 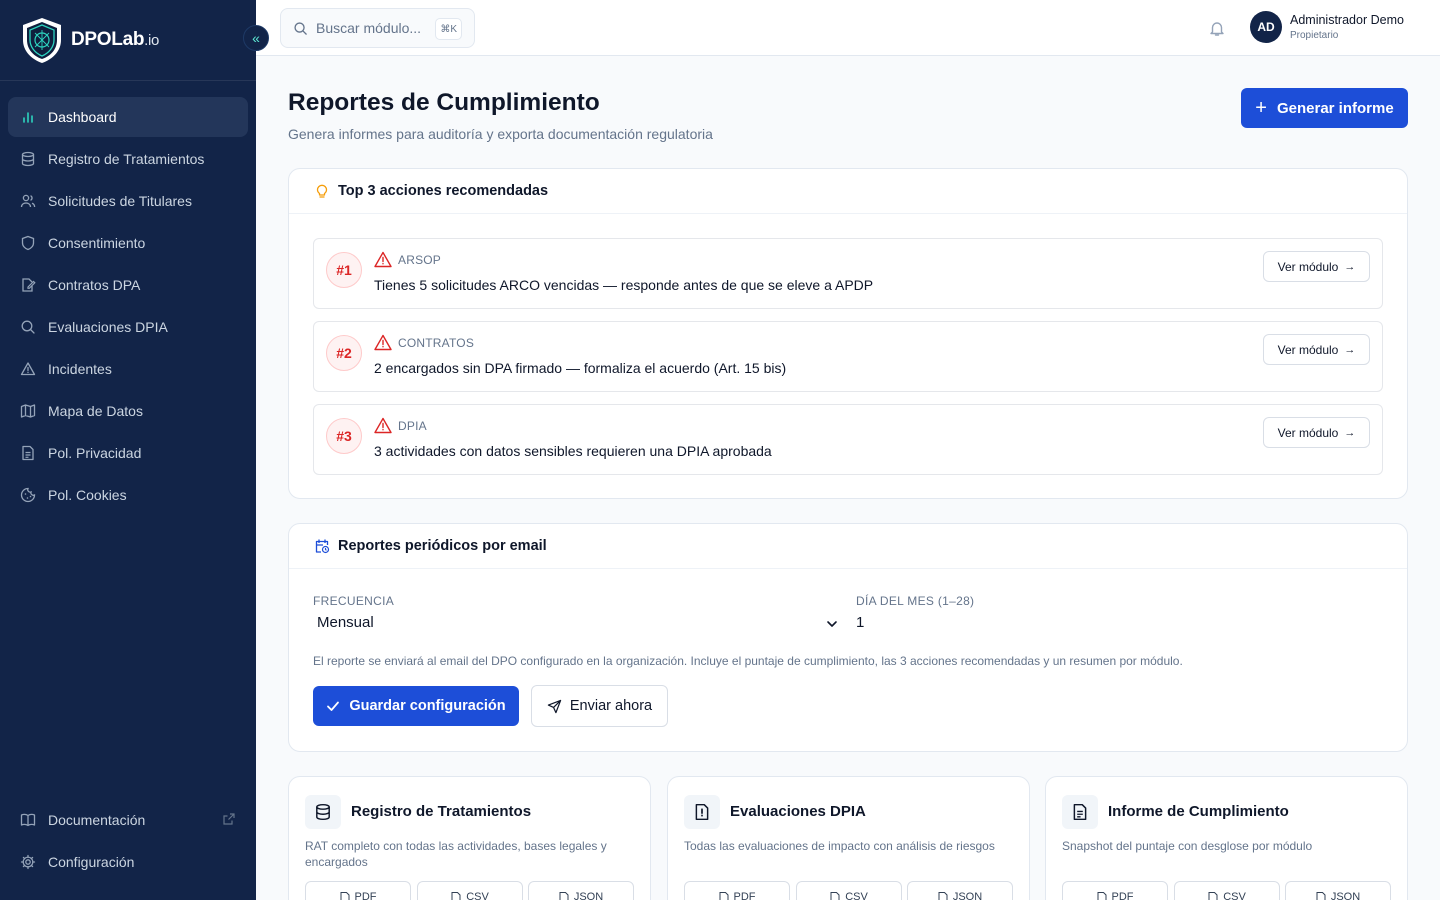 What do you see at coordinates (322, 191) in the screenshot?
I see `lightbulb-icon` at bounding box center [322, 191].